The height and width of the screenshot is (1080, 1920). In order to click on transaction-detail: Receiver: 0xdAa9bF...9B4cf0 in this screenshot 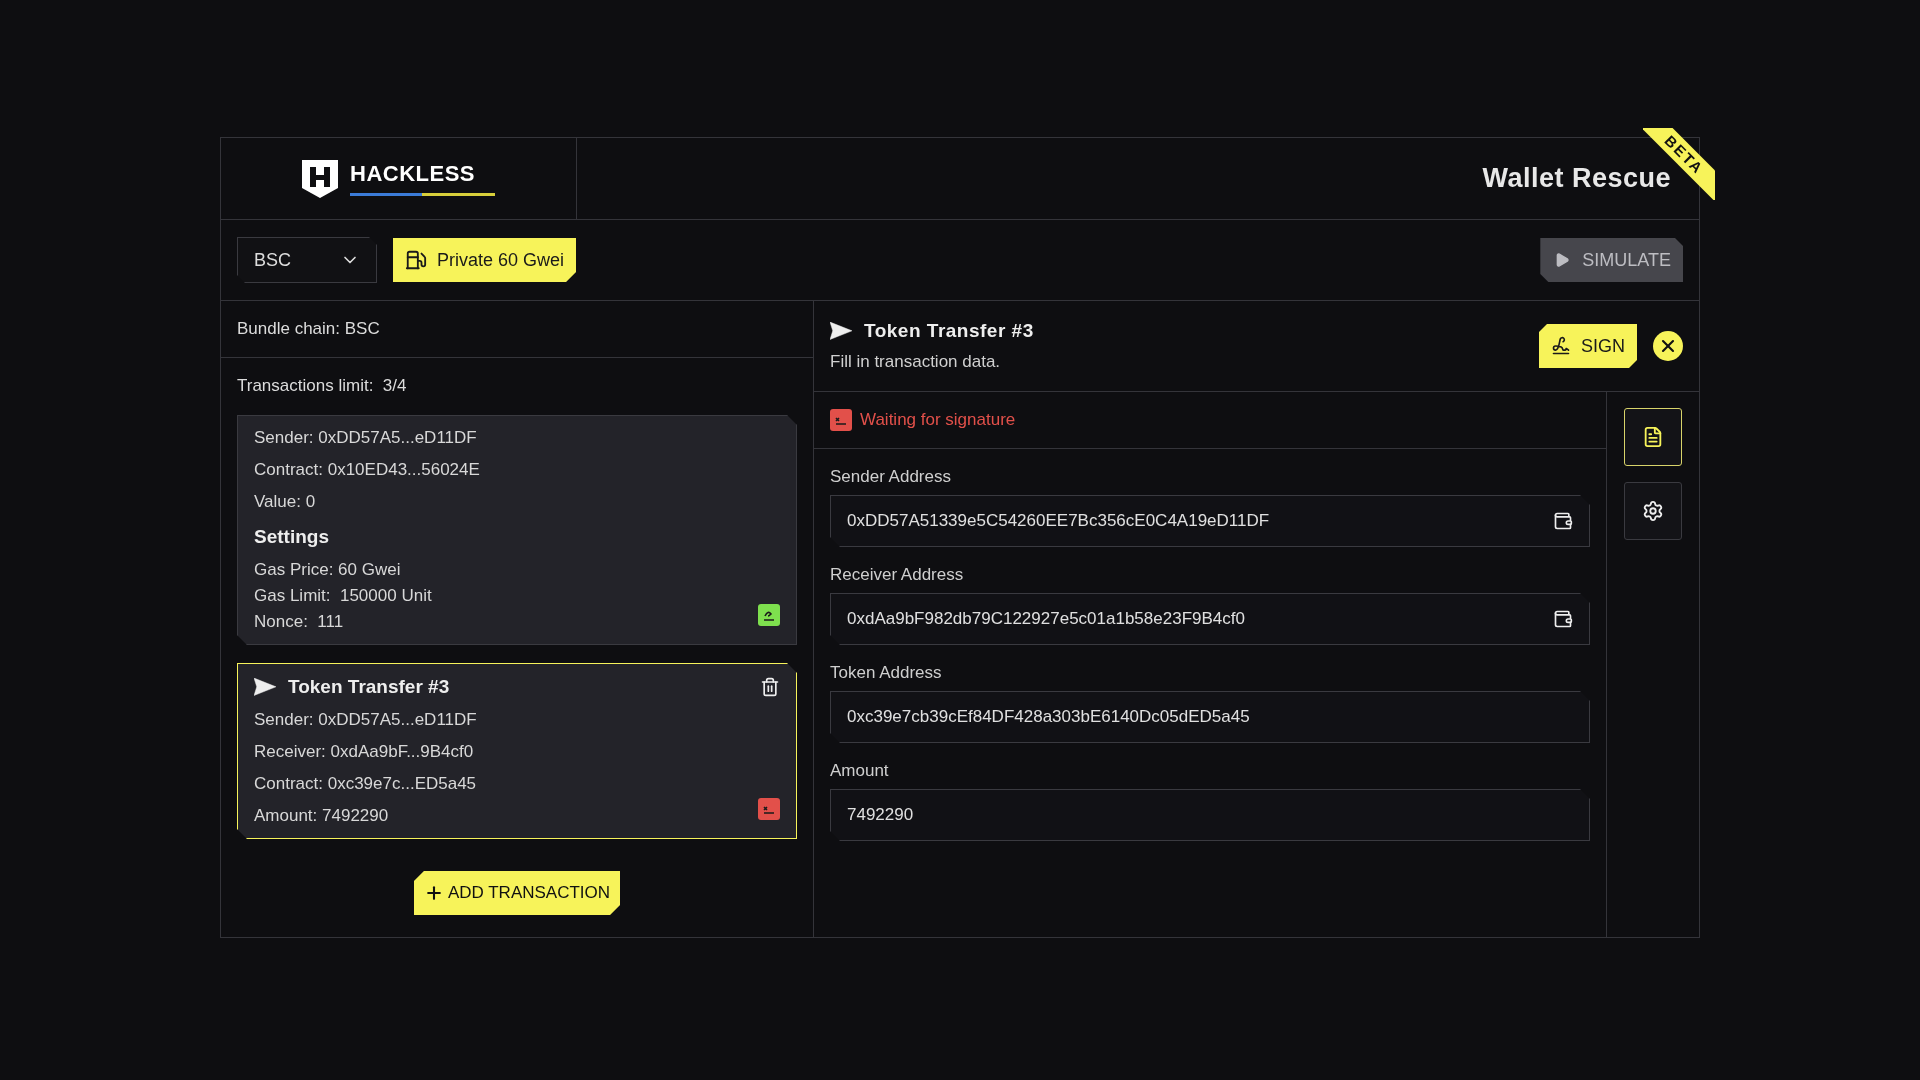, I will do `click(364, 752)`.